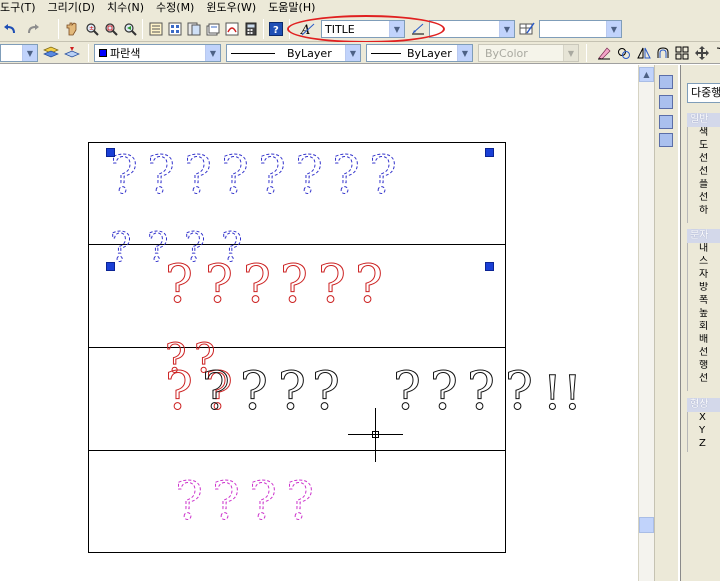  What do you see at coordinates (175, 29) in the screenshot?
I see `design-center-icon` at bounding box center [175, 29].